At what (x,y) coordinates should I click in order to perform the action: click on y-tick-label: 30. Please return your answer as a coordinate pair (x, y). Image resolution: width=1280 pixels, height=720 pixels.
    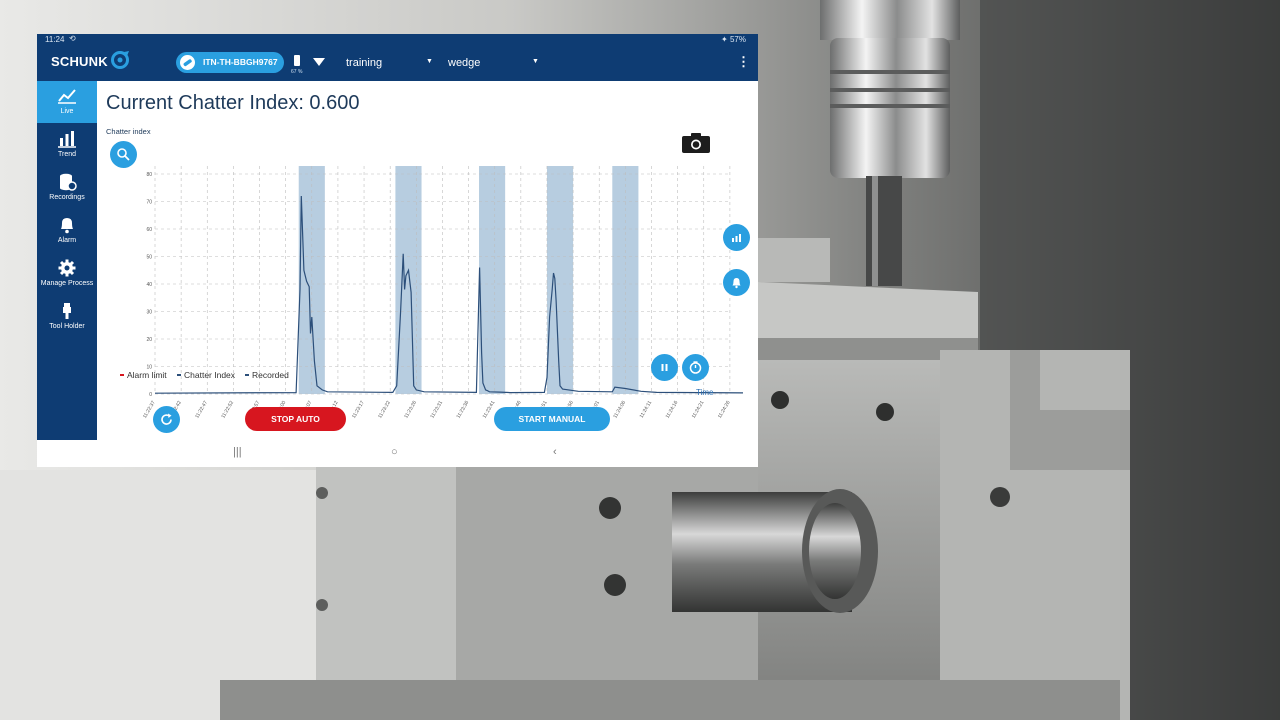
    Looking at the image, I should click on (149, 313).